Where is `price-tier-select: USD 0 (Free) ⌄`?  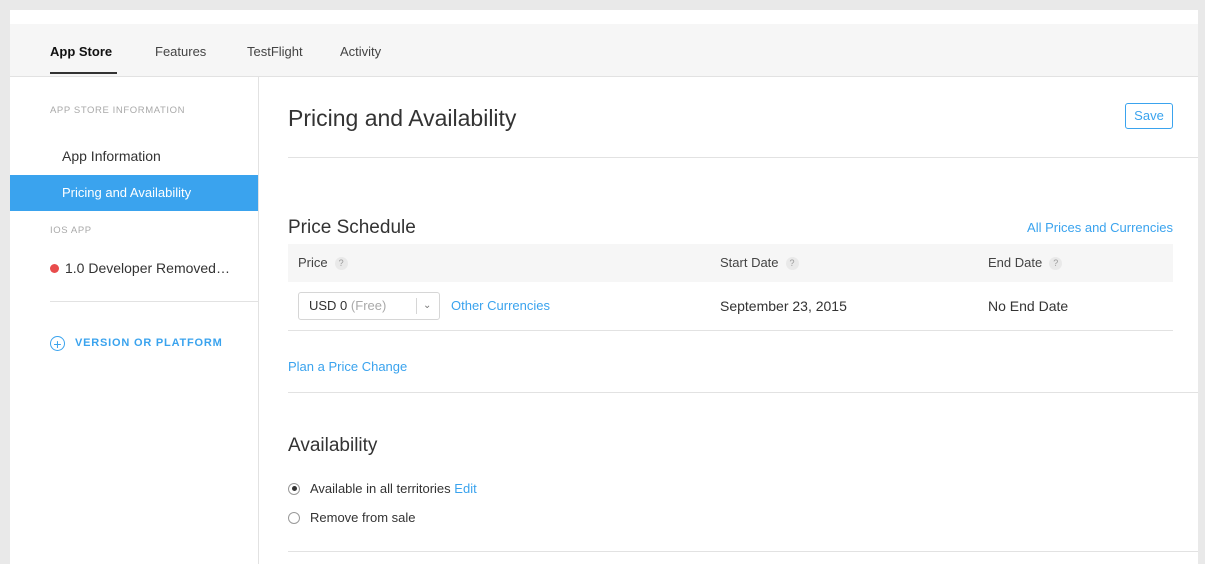
price-tier-select: USD 0 (Free) ⌄ is located at coordinates (369, 306).